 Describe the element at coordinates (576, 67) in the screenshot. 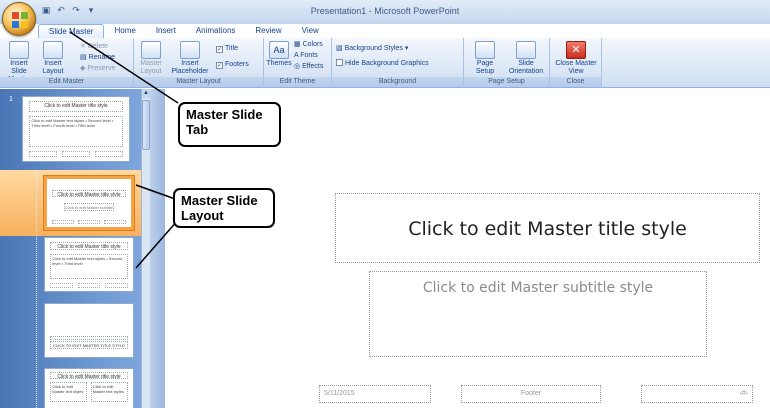

I see `close-master-view-label: Close Master View` at that location.